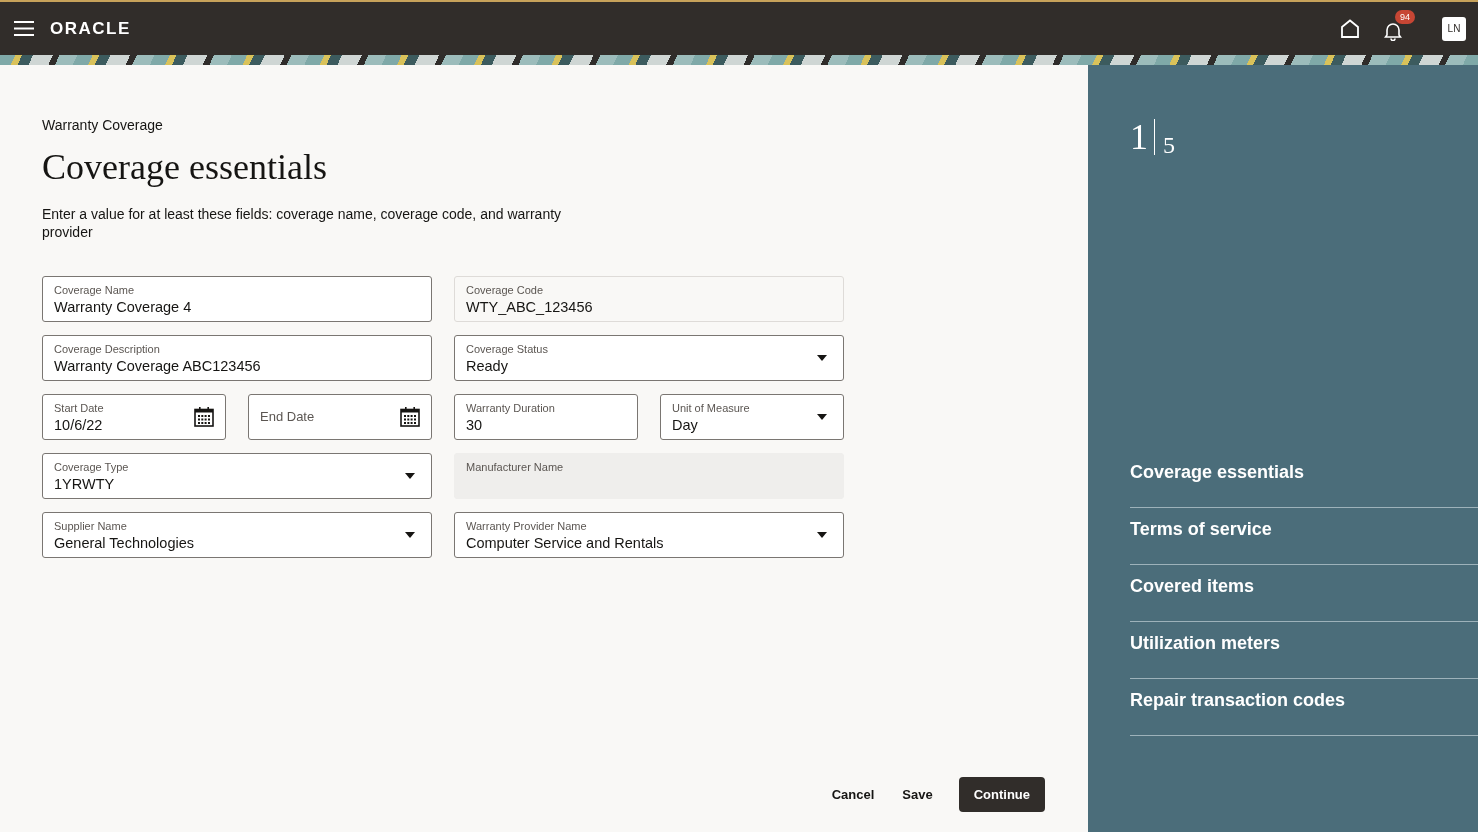 This screenshot has height=832, width=1478. I want to click on page-title: Coverage essentials, so click(185, 167).